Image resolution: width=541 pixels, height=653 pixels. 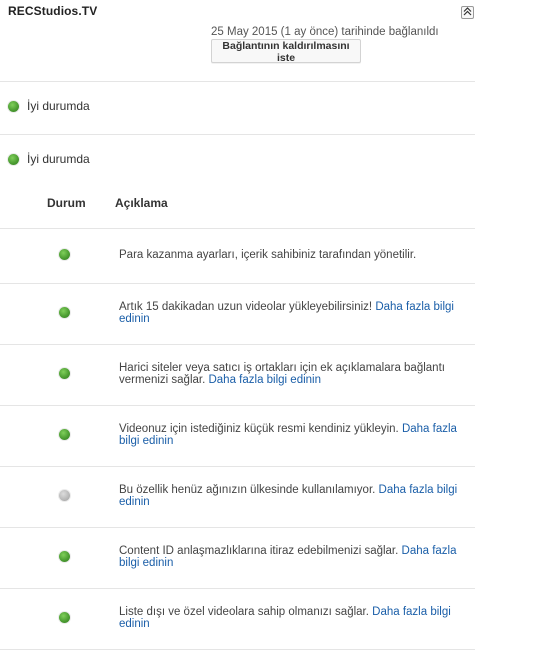 I want to click on column-header-description: Açıklama, so click(x=141, y=203).